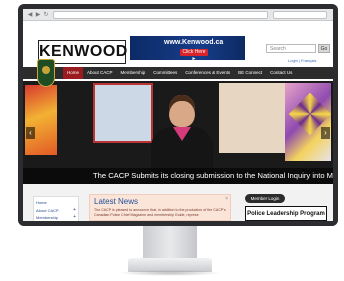  I want to click on banner-url: www.Kenwood.ca, so click(194, 42).